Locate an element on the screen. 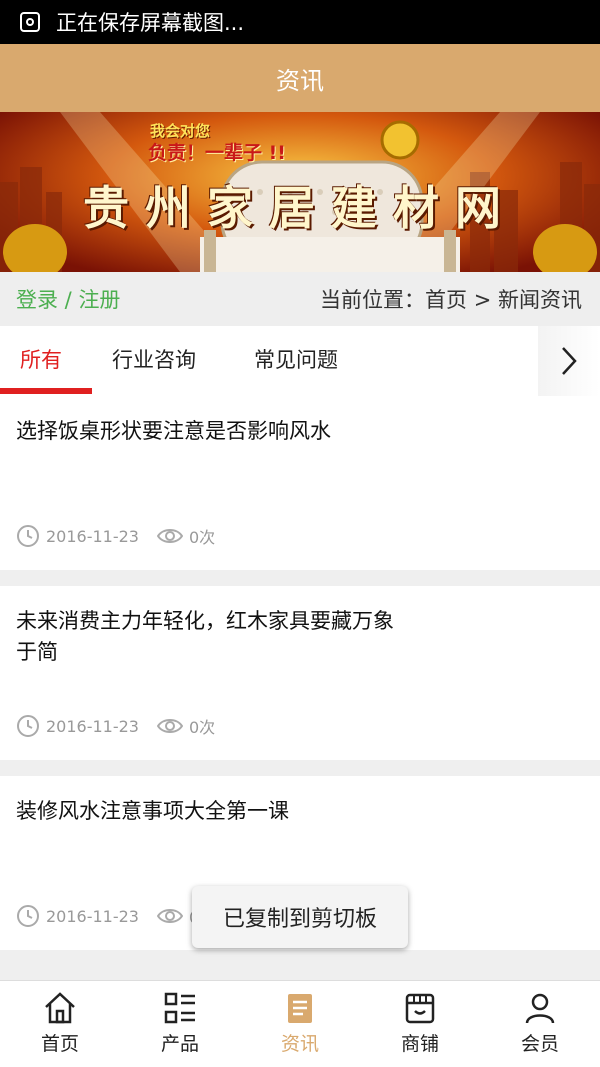 Image resolution: width=600 pixels, height=1067 pixels. nav-home: 首页 is located at coordinates (60, 1024).